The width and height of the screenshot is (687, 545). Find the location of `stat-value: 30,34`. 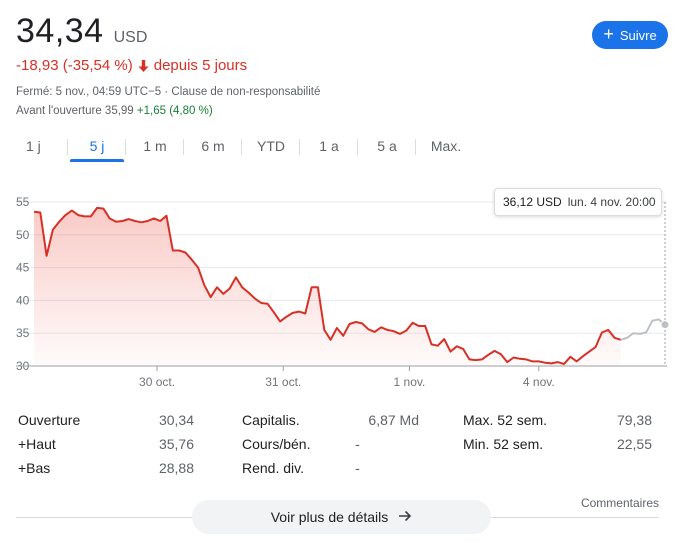

stat-value: 30,34 is located at coordinates (176, 420).